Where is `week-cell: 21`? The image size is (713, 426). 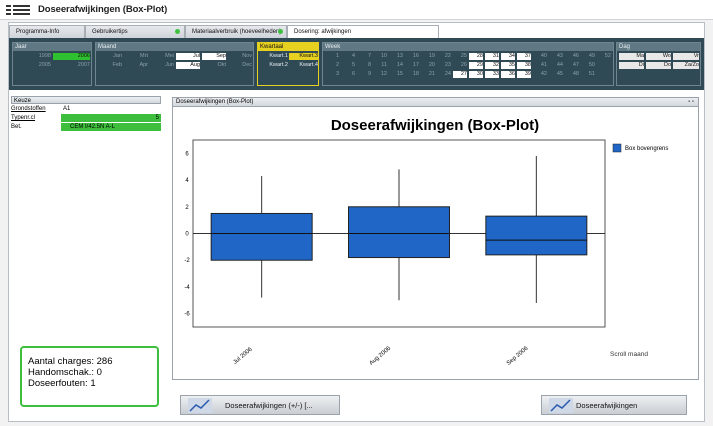 week-cell: 21 is located at coordinates (428, 74).